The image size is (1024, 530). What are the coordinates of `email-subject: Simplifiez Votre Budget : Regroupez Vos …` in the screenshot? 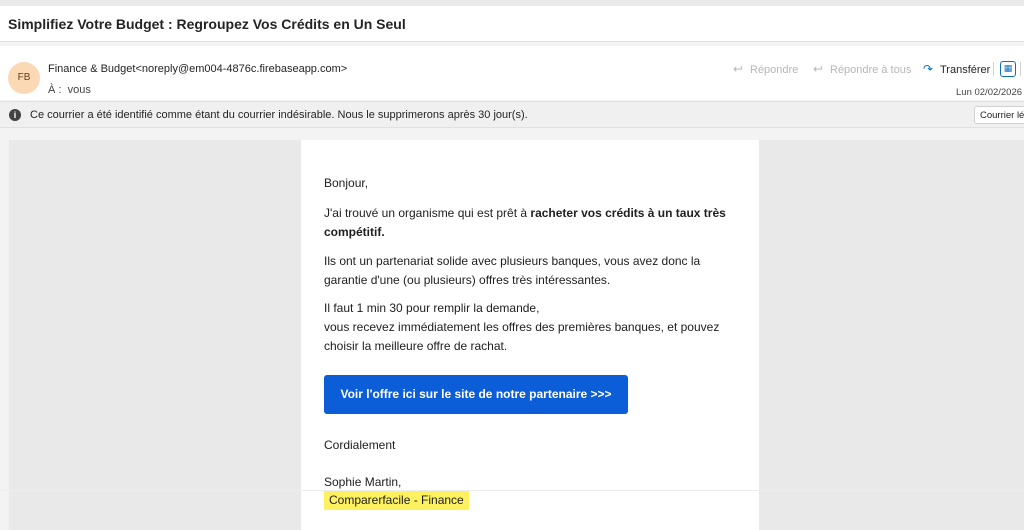 It's located at (207, 24).